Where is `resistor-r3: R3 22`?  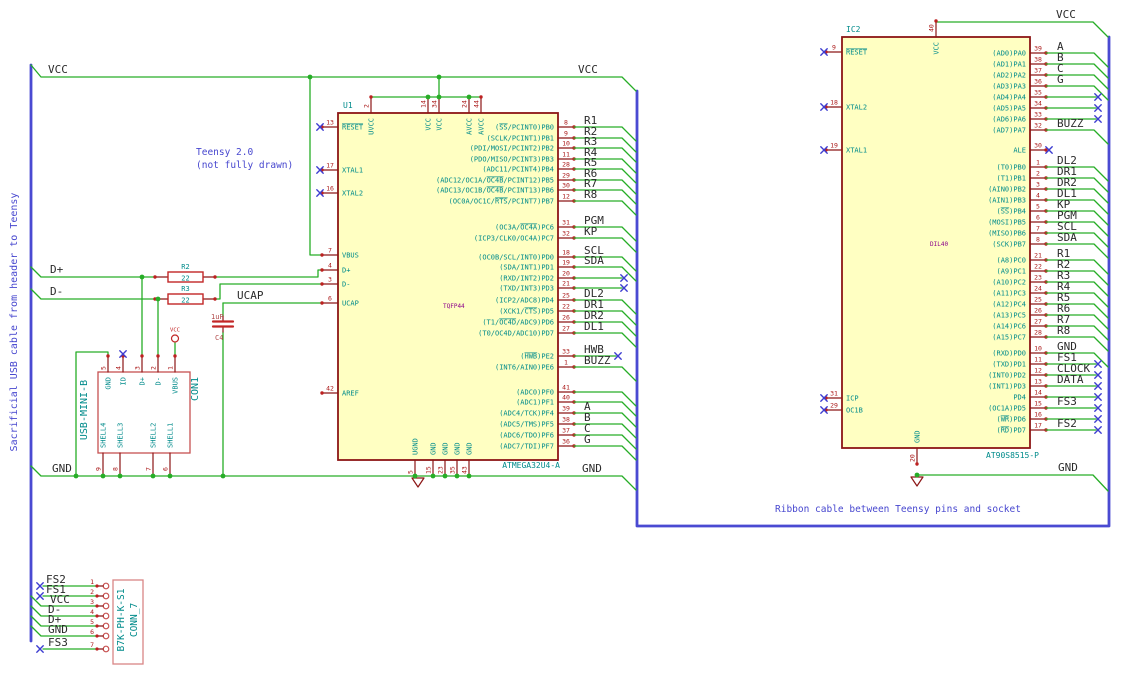
resistor-r3: R3 22 is located at coordinates (185, 295).